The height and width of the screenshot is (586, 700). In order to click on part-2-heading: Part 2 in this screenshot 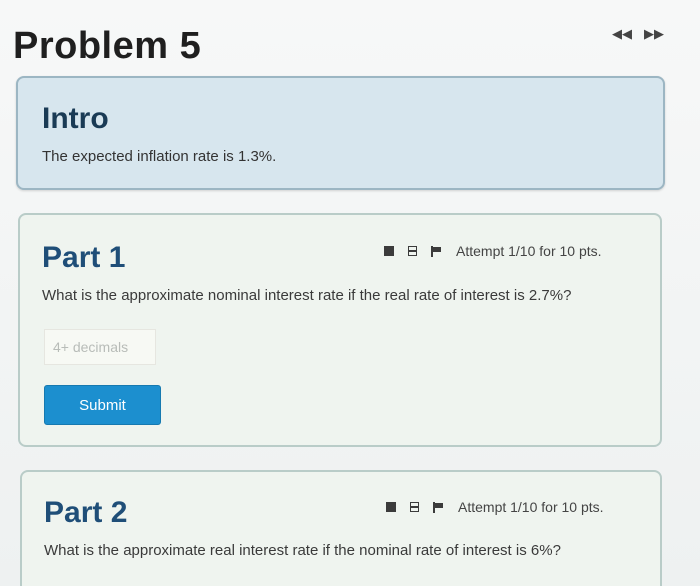, I will do `click(86, 512)`.